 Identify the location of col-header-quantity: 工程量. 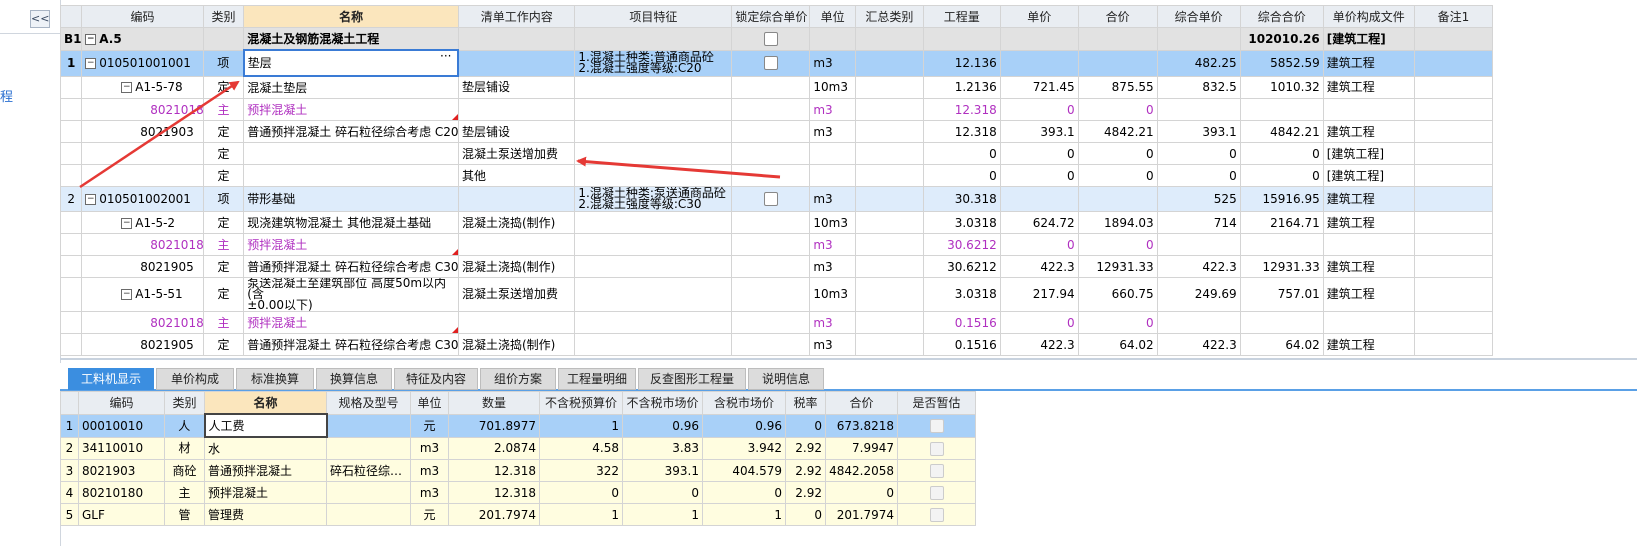
(961, 16).